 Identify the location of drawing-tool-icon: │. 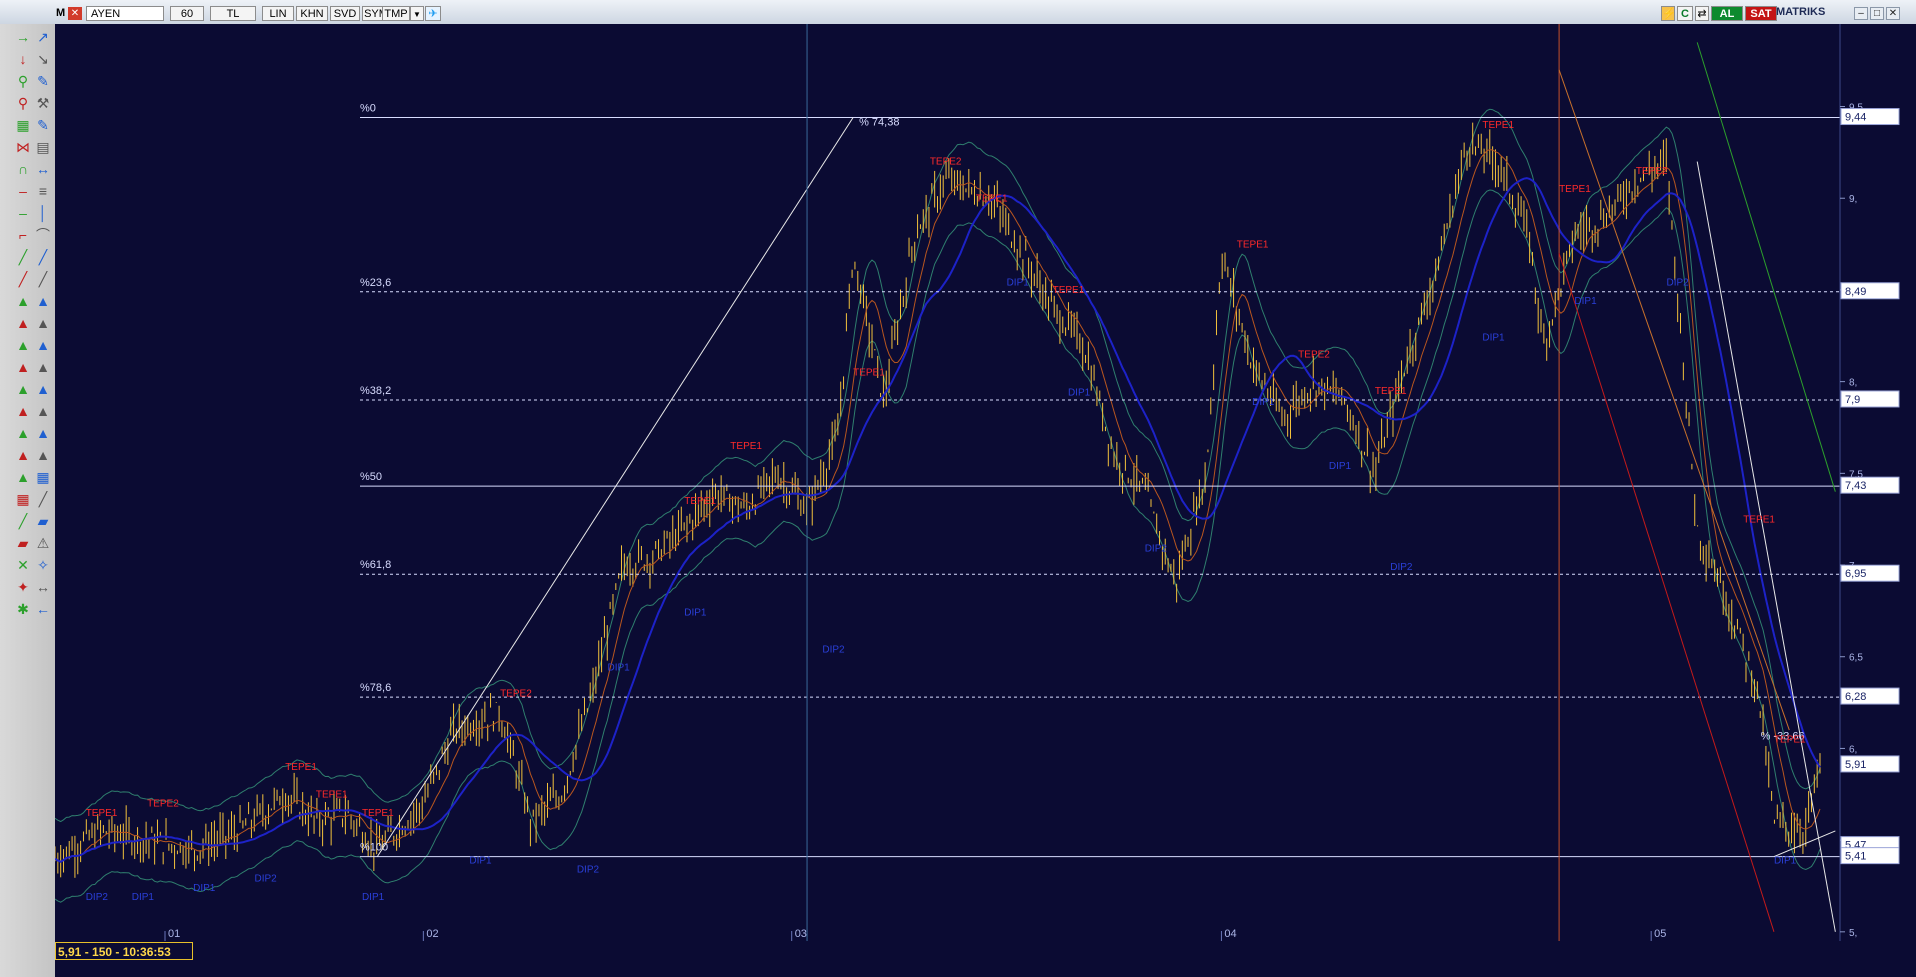
(43, 213).